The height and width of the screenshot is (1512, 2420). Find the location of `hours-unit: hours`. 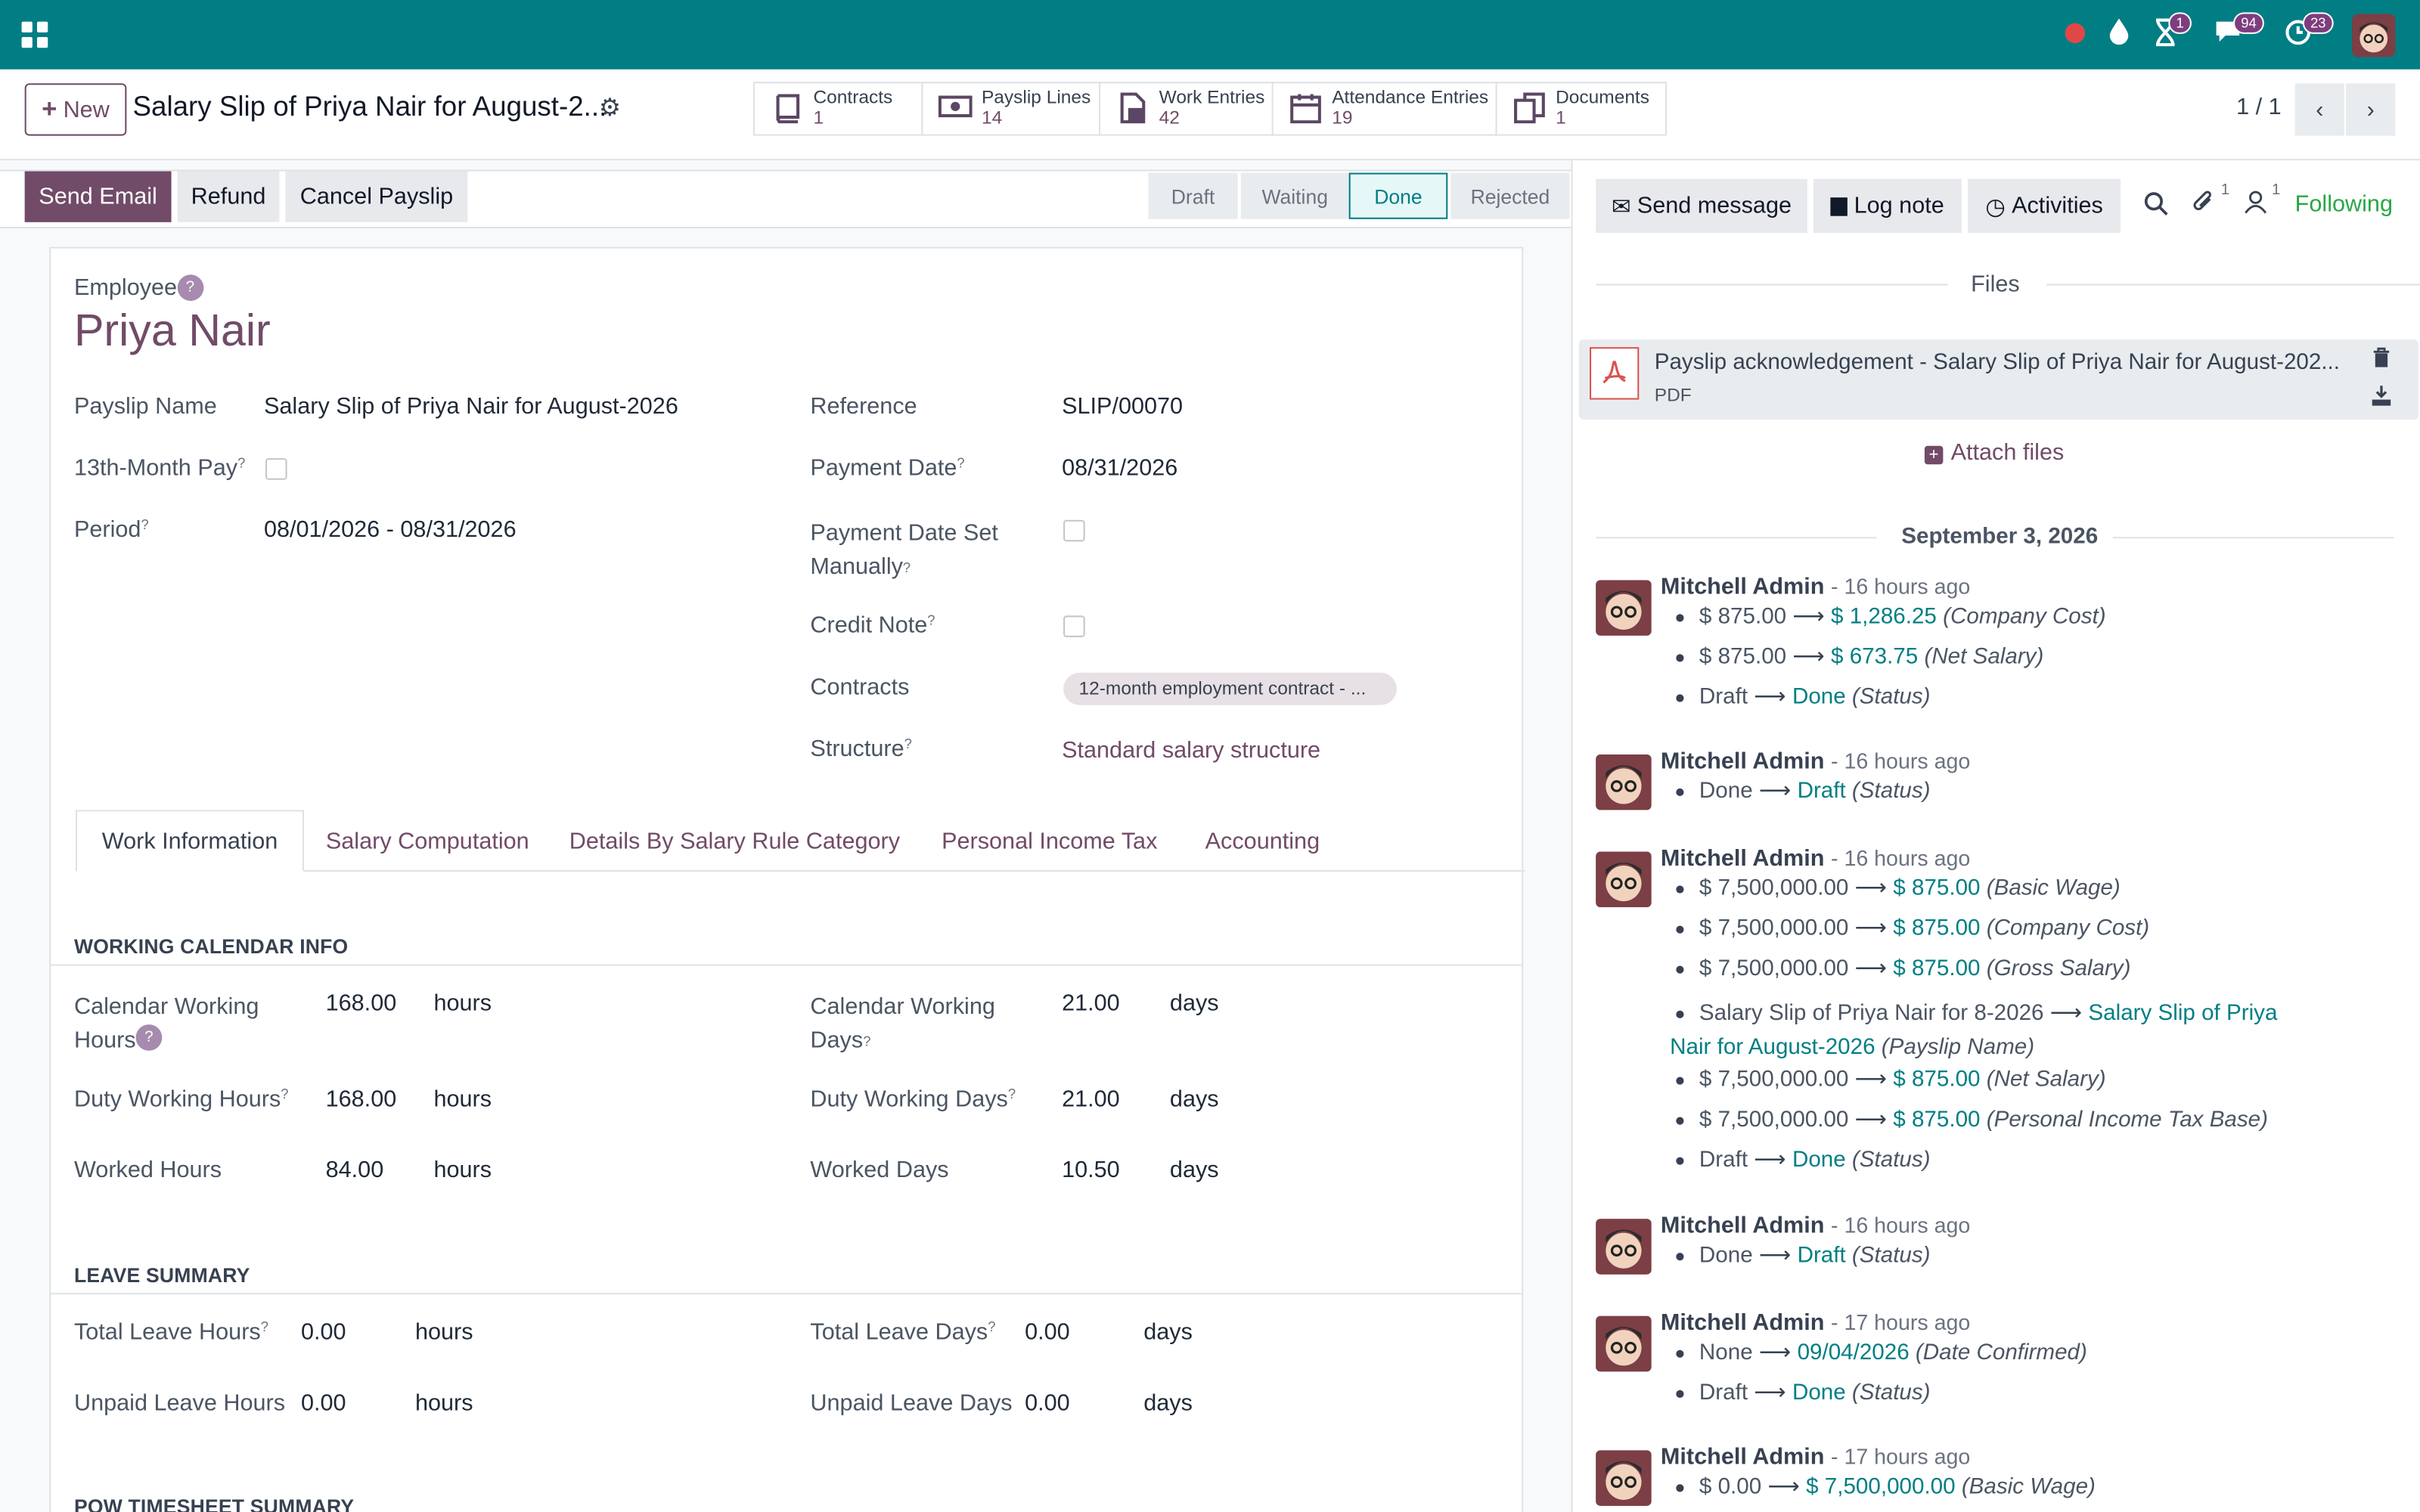

hours-unit: hours is located at coordinates (462, 1170).